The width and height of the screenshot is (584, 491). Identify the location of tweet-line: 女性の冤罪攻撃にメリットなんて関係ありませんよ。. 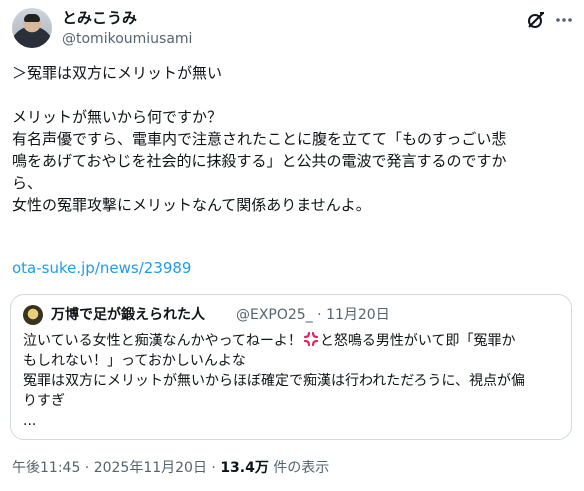
(191, 205).